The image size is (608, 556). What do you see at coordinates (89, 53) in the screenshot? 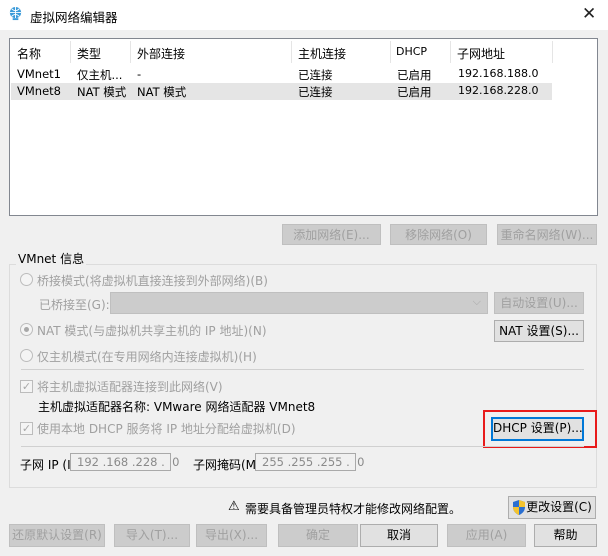
I see `column-header-type: 类型` at bounding box center [89, 53].